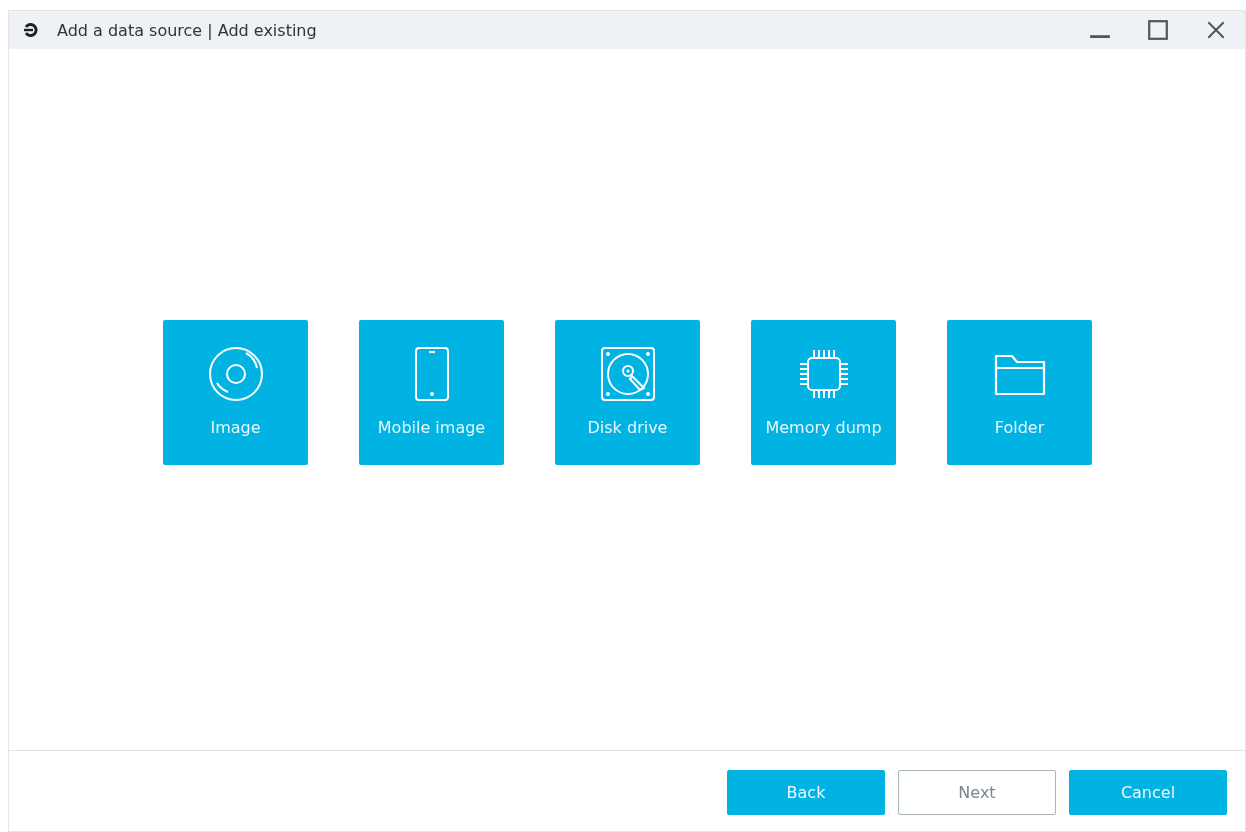 This screenshot has width=1246, height=832. Describe the element at coordinates (1148, 792) in the screenshot. I see `dialog-button: Cancel` at that location.